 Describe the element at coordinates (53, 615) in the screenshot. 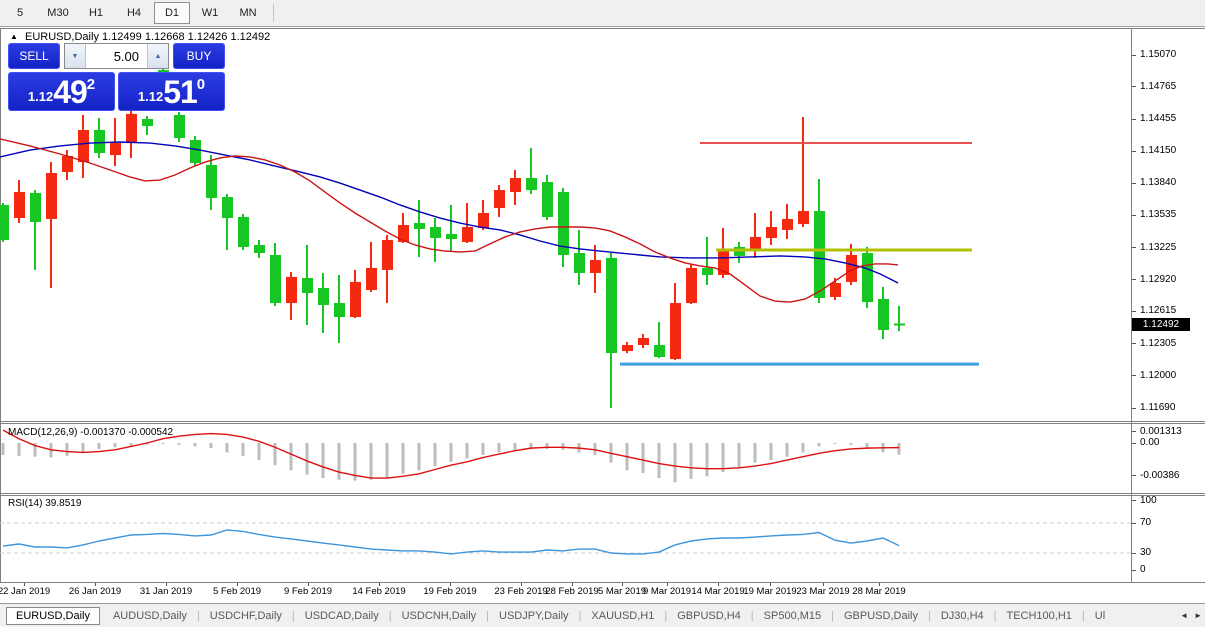

I see `chart-tab-eurusd-daily: EURUSD,Daily` at that location.